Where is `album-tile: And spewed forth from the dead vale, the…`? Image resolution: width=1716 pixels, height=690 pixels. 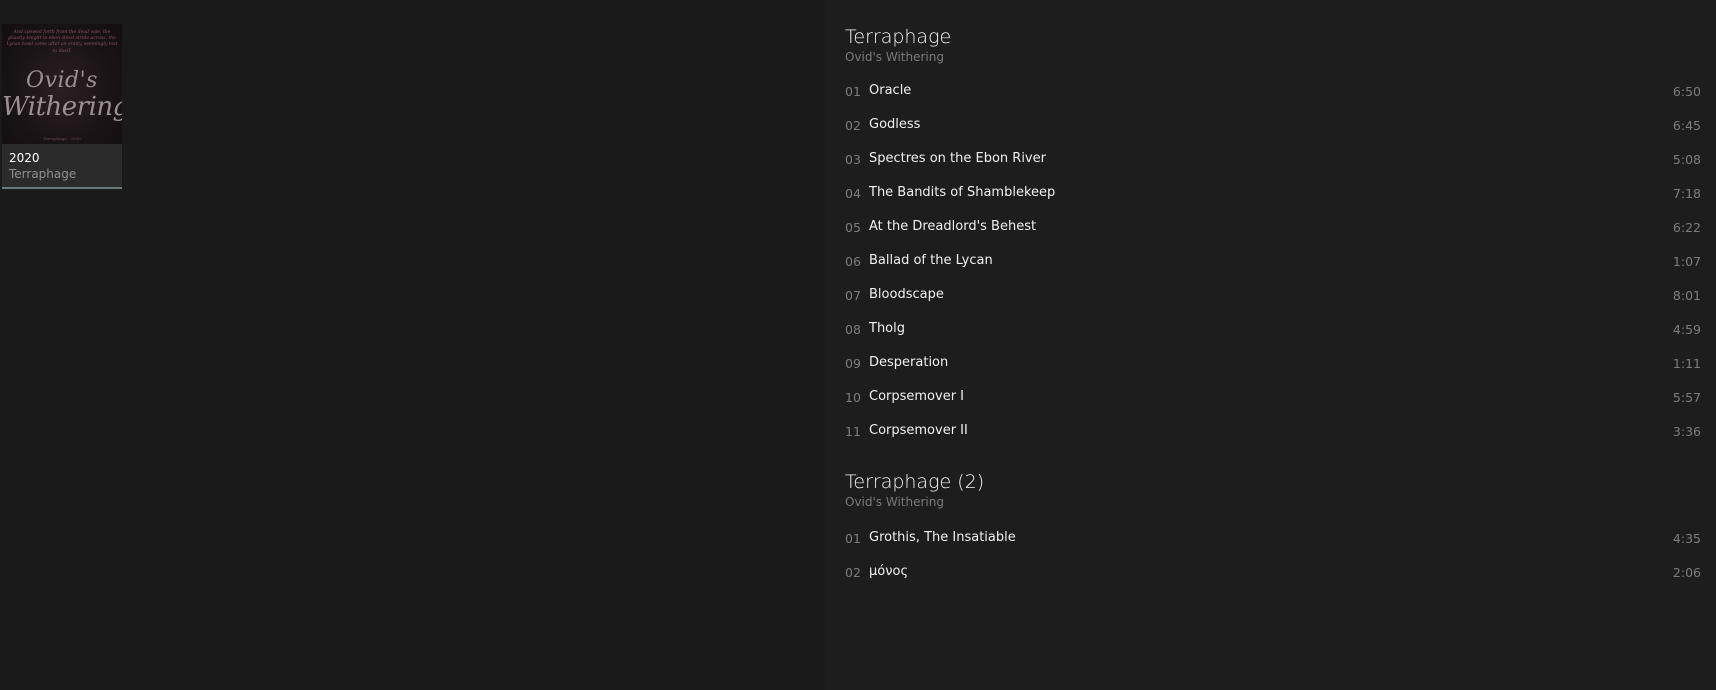 album-tile: And spewed forth from the dead vale, the… is located at coordinates (62, 106).